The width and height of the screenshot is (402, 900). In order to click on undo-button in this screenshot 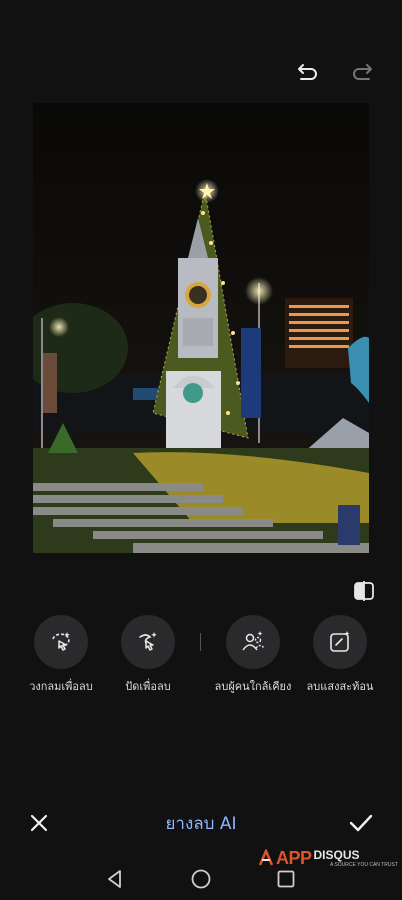, I will do `click(308, 72)`.